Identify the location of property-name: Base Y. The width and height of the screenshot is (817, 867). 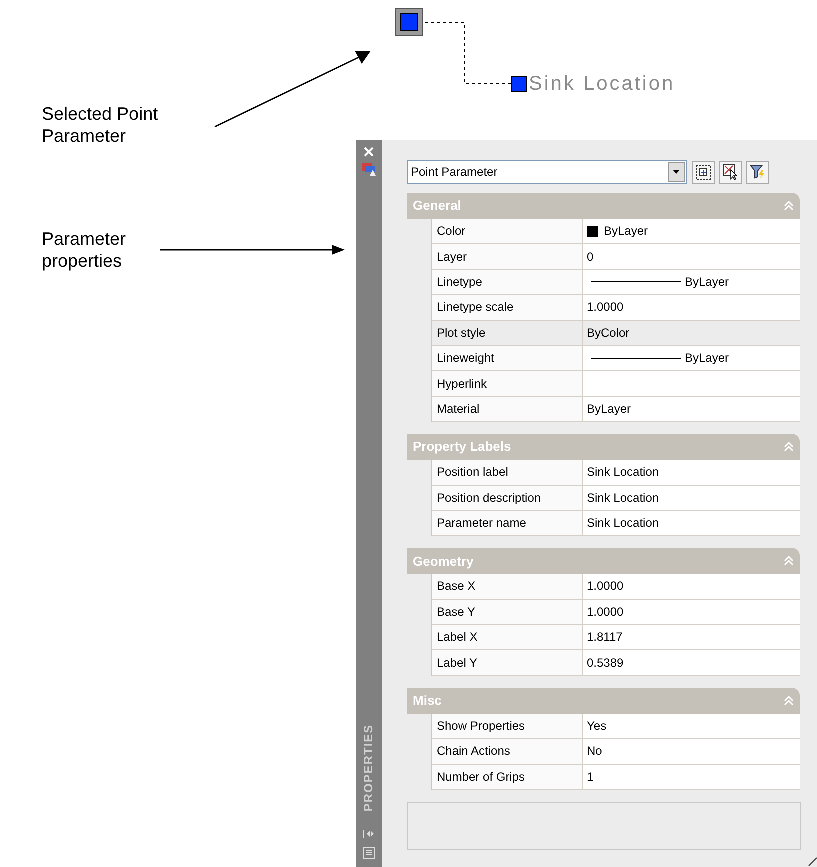
(507, 612).